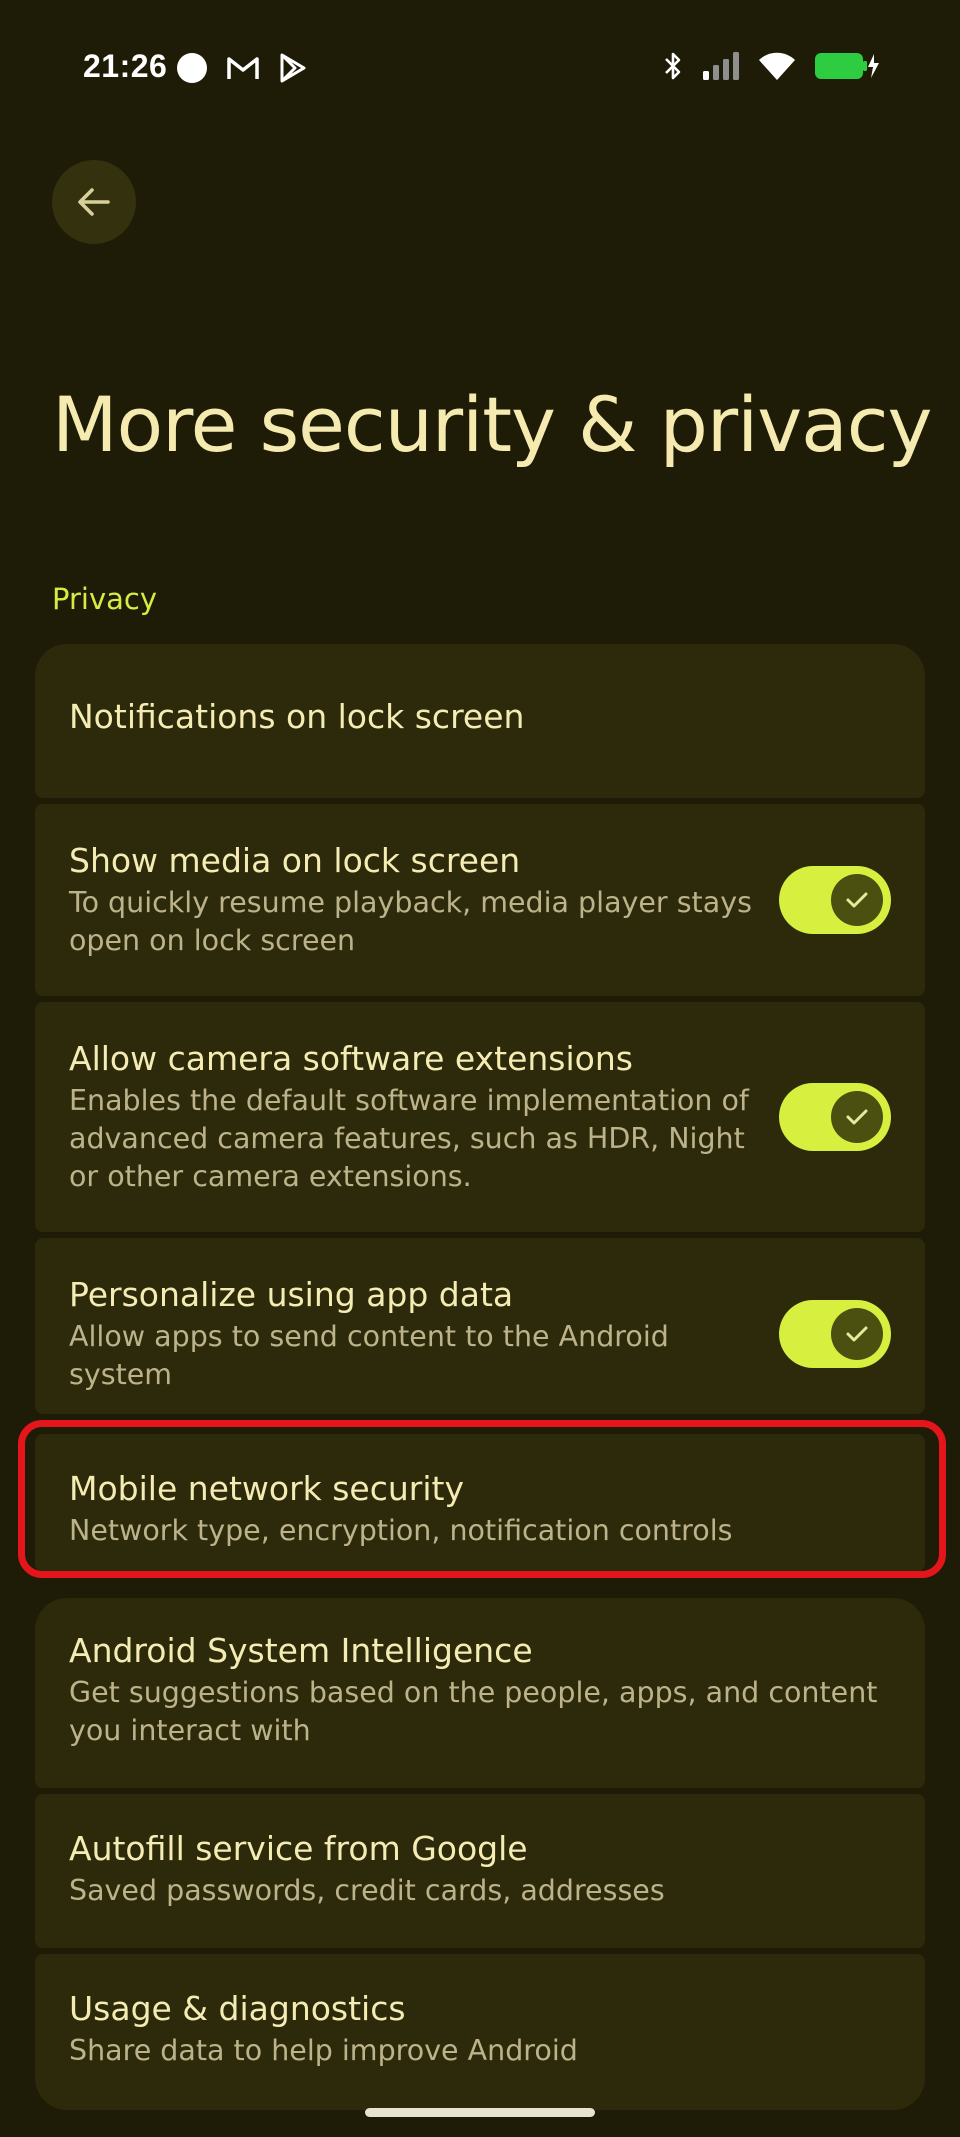 This screenshot has height=2137, width=960. What do you see at coordinates (480, 2112) in the screenshot?
I see `home-indicator` at bounding box center [480, 2112].